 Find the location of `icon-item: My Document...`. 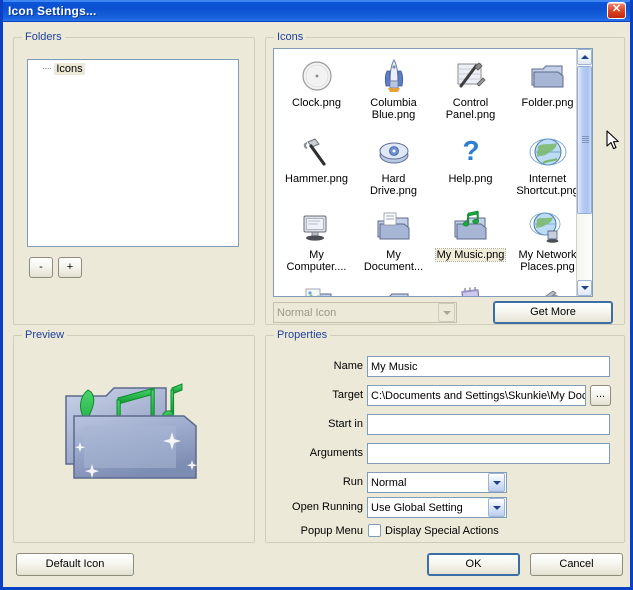

icon-item: My Document... is located at coordinates (393, 245).